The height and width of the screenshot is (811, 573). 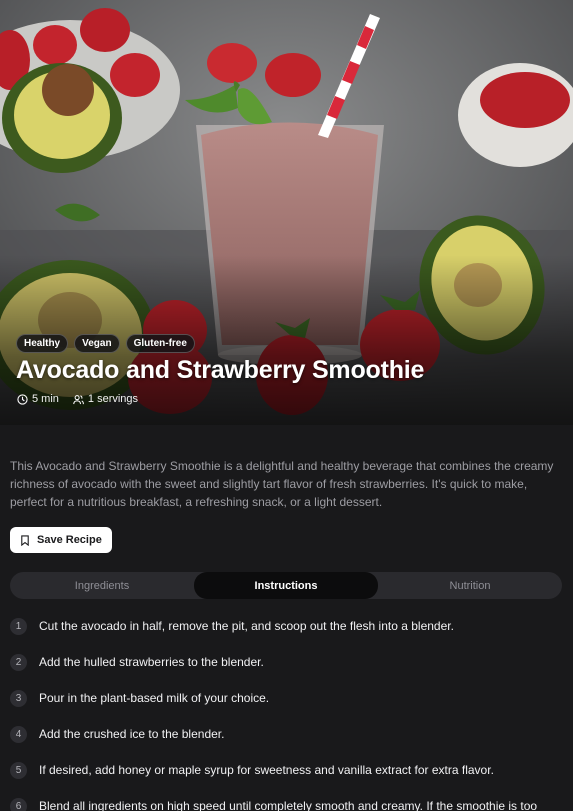 I want to click on prep-time-value: 5 min, so click(x=45, y=399).